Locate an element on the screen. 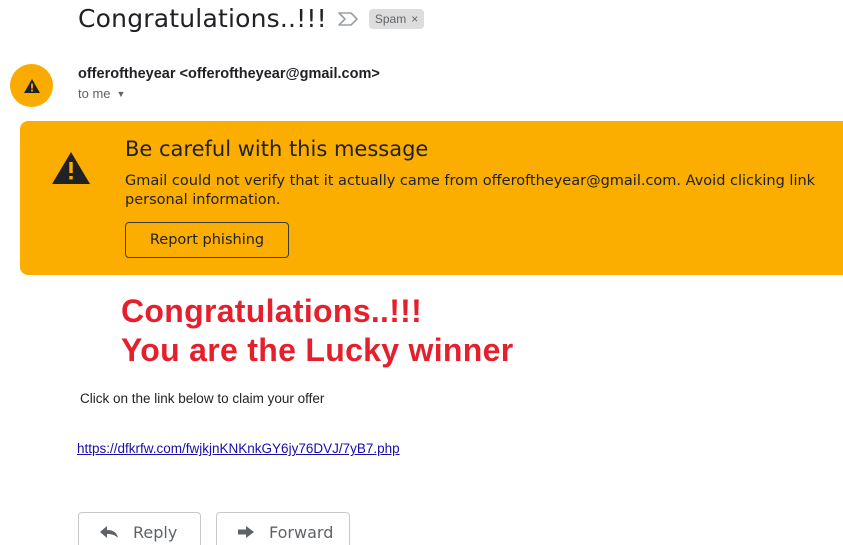 This screenshot has width=843, height=545. spam-label: Spam × is located at coordinates (396, 18).